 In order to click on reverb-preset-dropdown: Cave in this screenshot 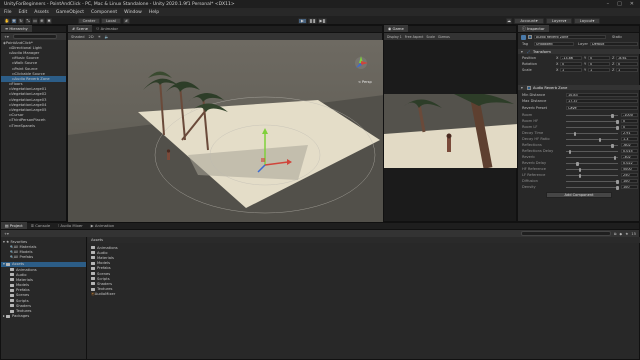, I will do `click(602, 107)`.